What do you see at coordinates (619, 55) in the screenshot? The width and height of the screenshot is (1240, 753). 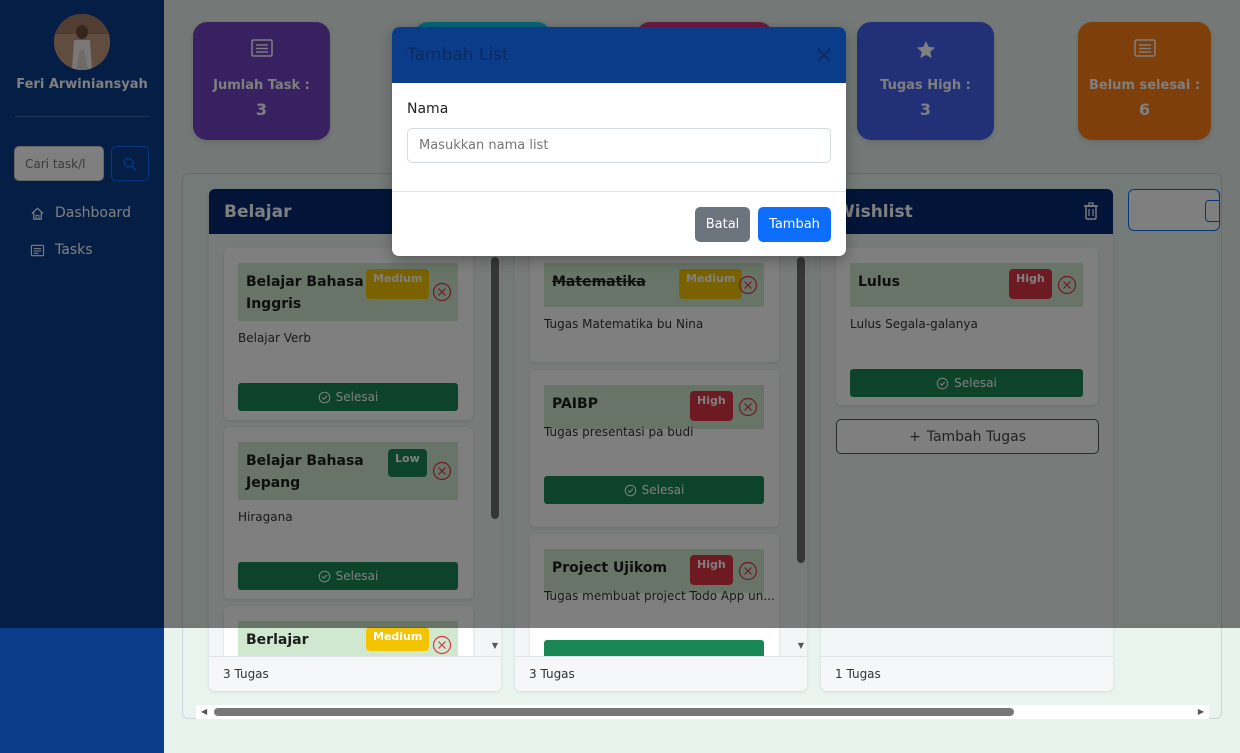 I see `modal-header: Tambah List` at bounding box center [619, 55].